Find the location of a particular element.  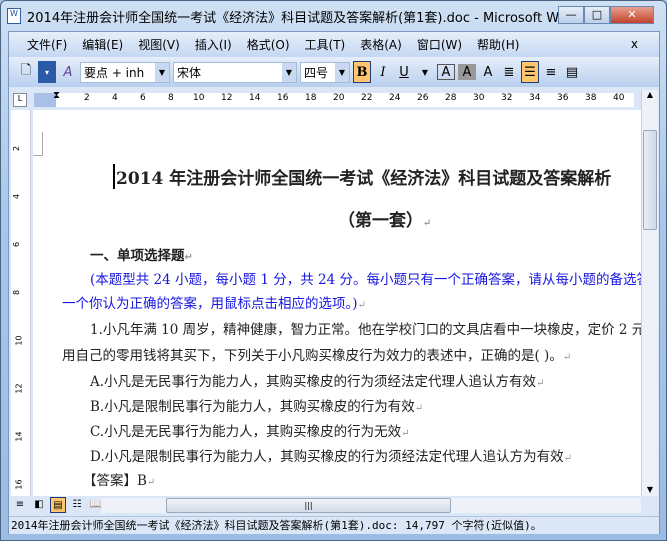

menu-window: 窗口(W) is located at coordinates (439, 44).